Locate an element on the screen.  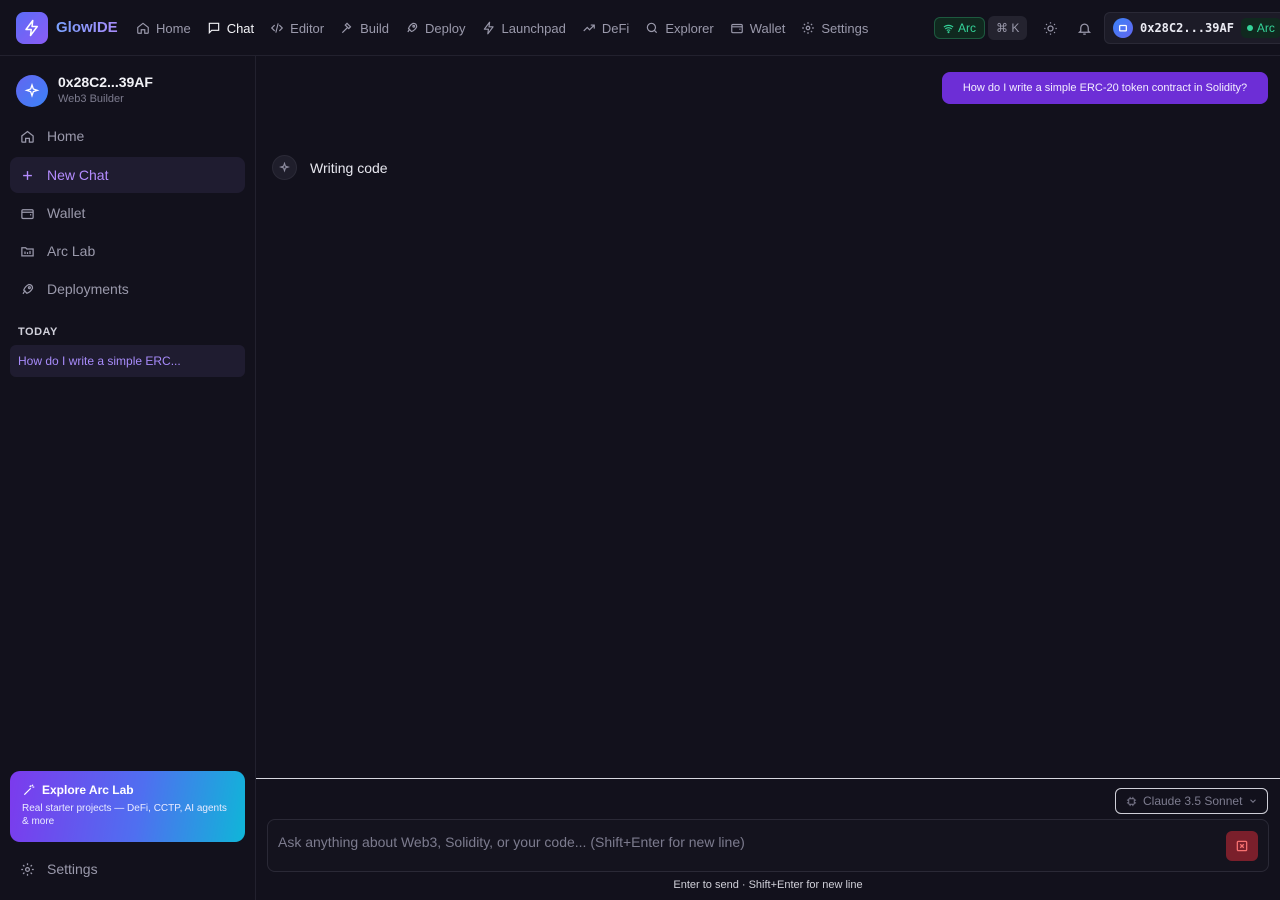
assistant-status: Writing code is located at coordinates (330, 167).